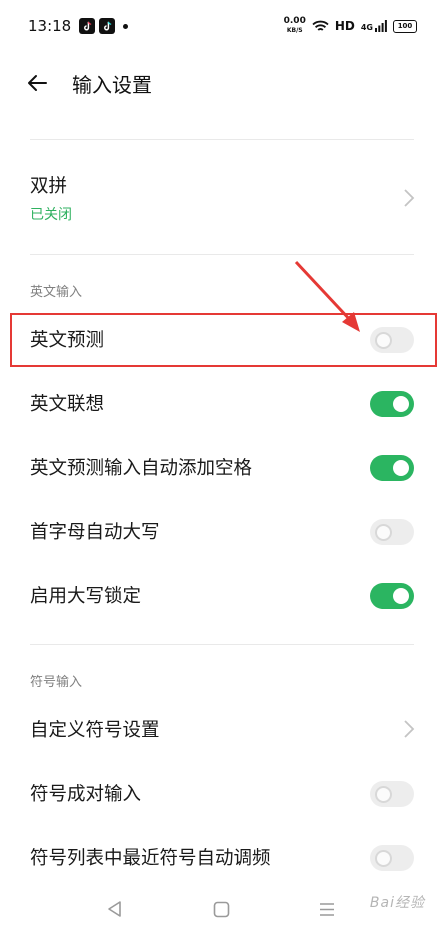 The height and width of the screenshot is (938, 445). What do you see at coordinates (222, 731) in the screenshot?
I see `custom-symbol-settings-row: 自定义符号设置` at bounding box center [222, 731].